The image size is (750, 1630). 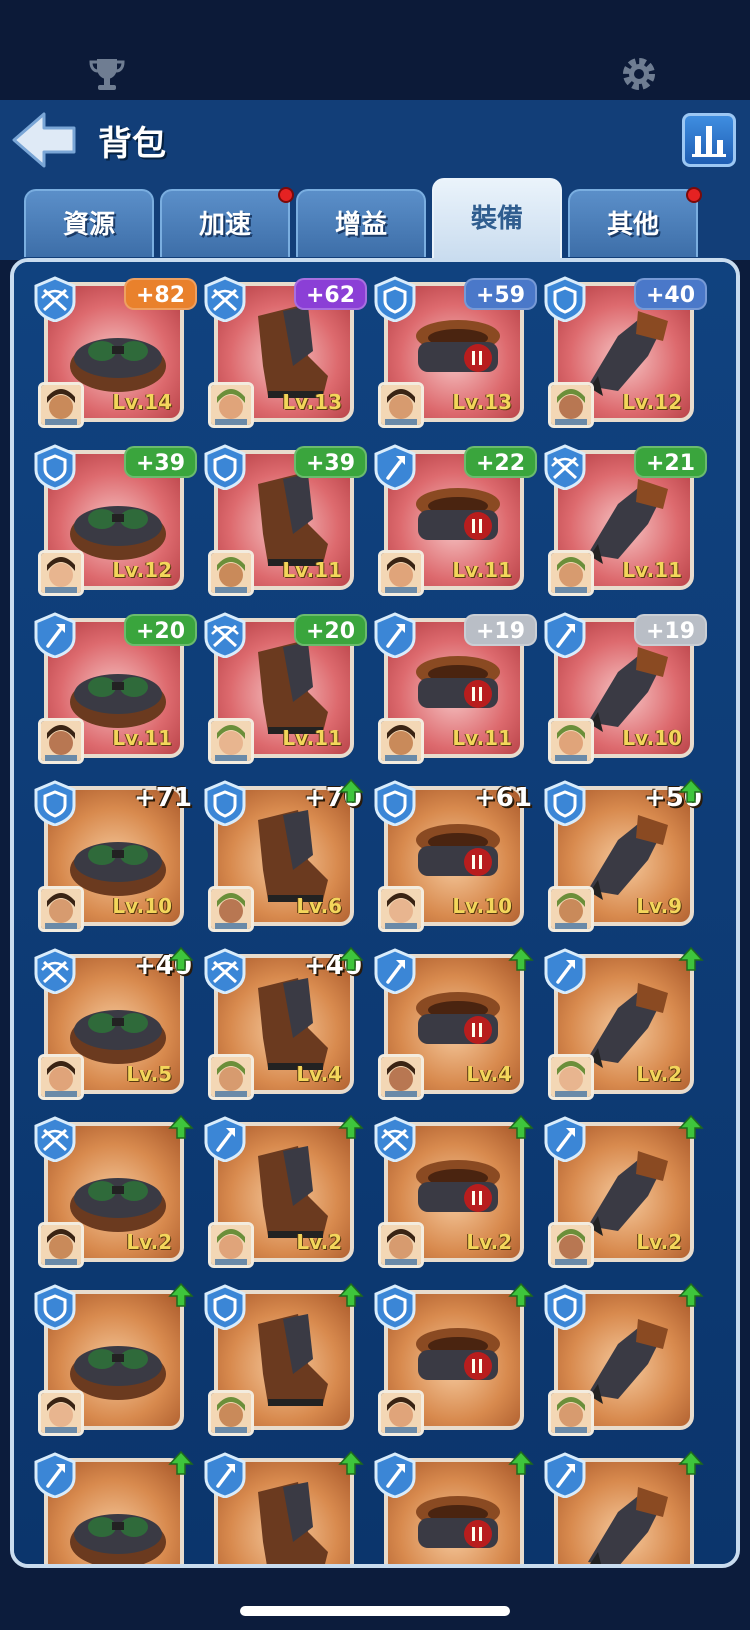 I want to click on bottom-safe-area, so click(x=375, y=1600).